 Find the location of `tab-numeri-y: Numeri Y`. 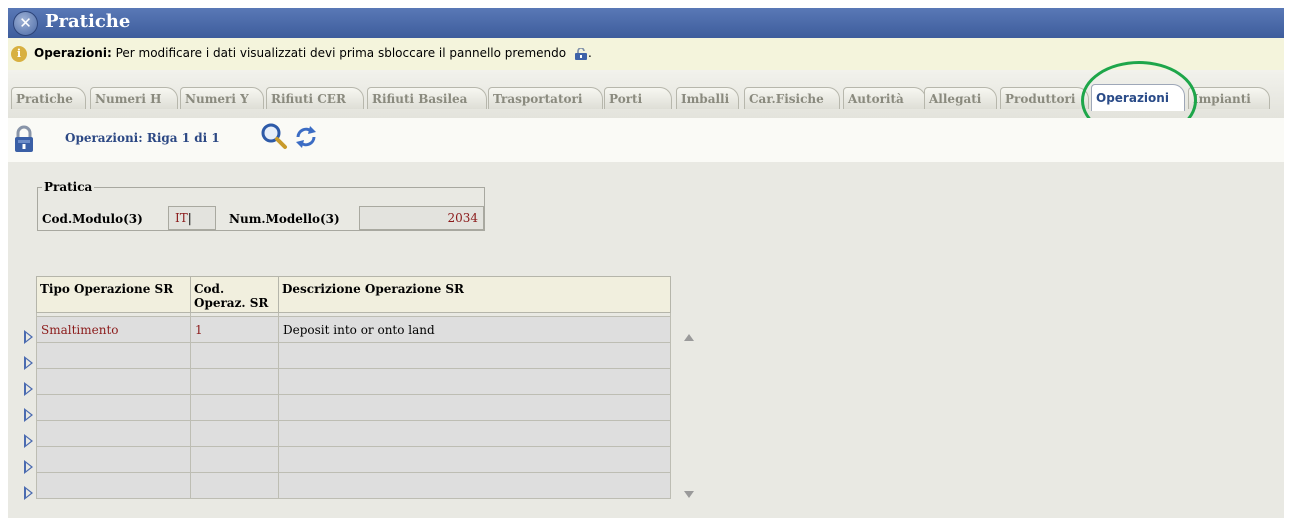

tab-numeri-y: Numeri Y is located at coordinates (222, 98).